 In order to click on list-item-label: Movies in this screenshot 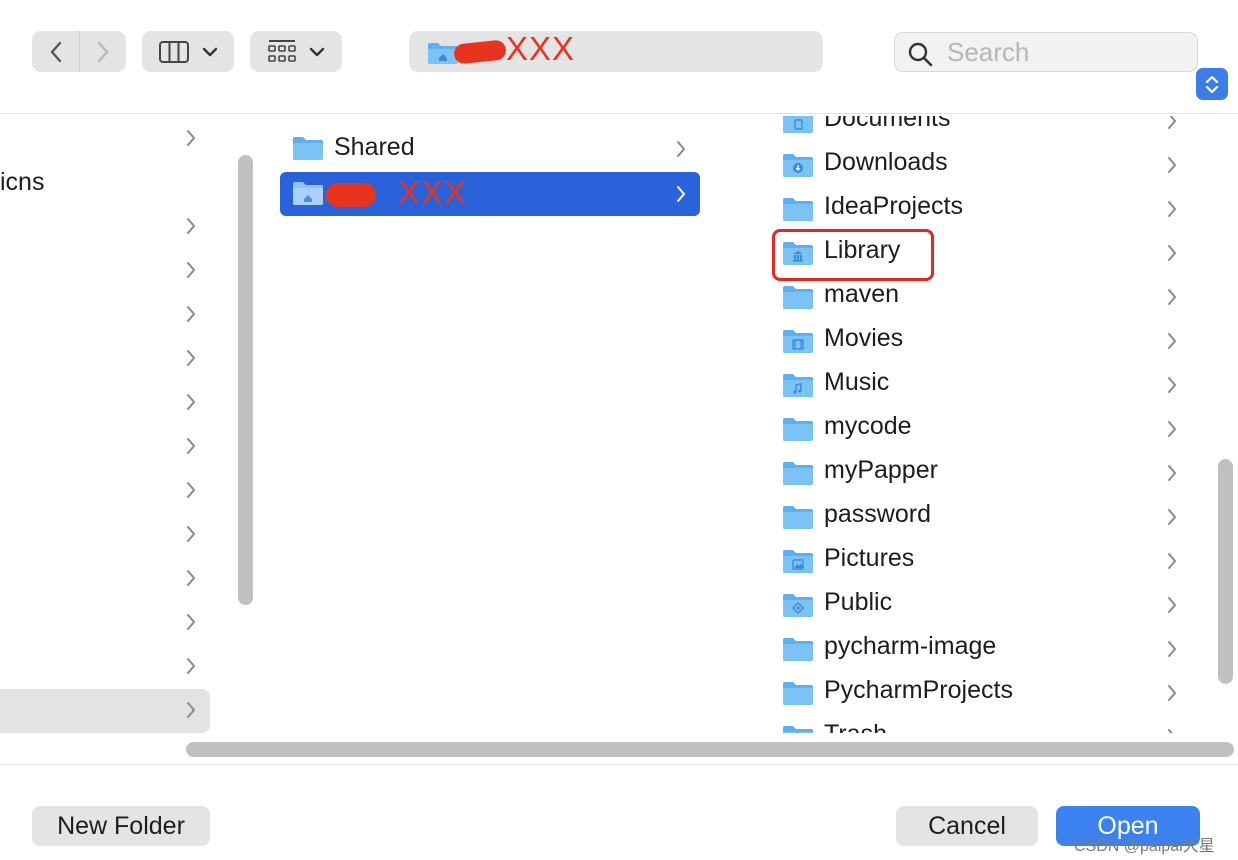, I will do `click(864, 338)`.